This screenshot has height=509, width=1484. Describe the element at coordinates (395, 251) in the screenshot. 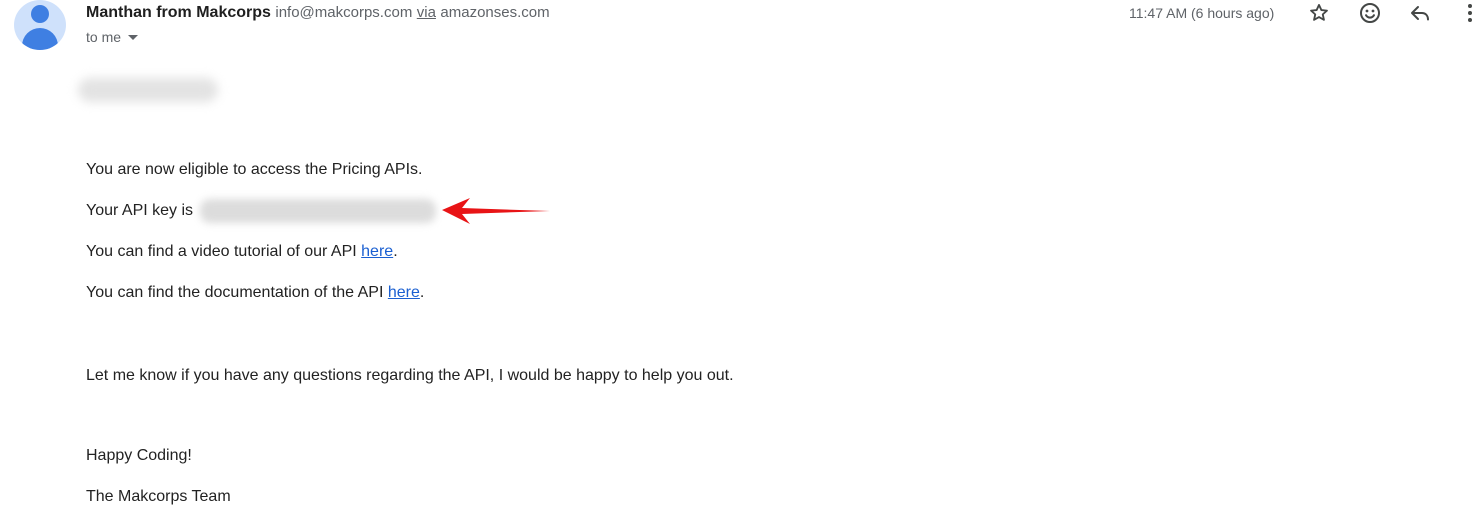

I see `video-period: .` at that location.